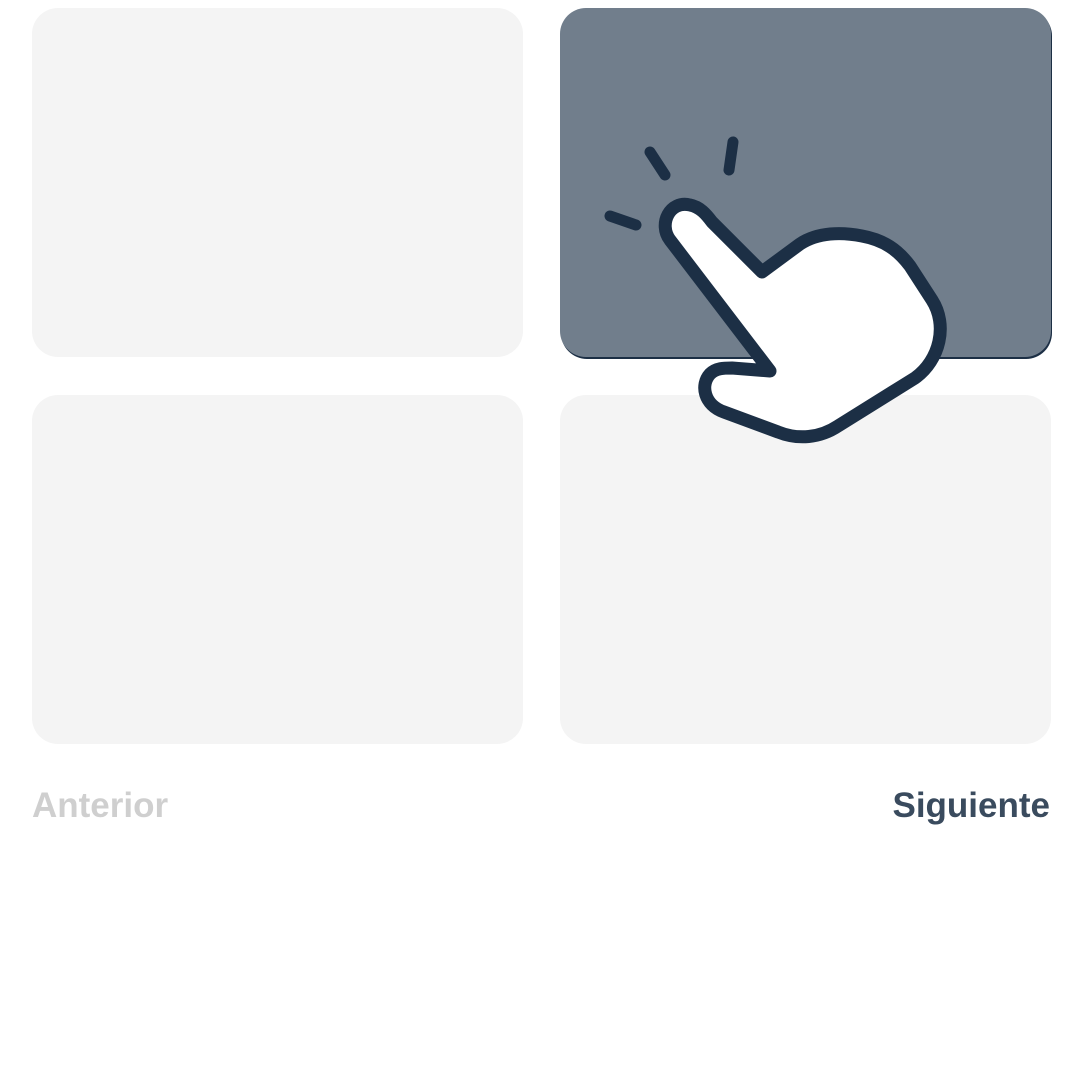 The height and width of the screenshot is (1080, 1080). Describe the element at coordinates (100, 806) in the screenshot. I see `previous-button: Anterior` at that location.